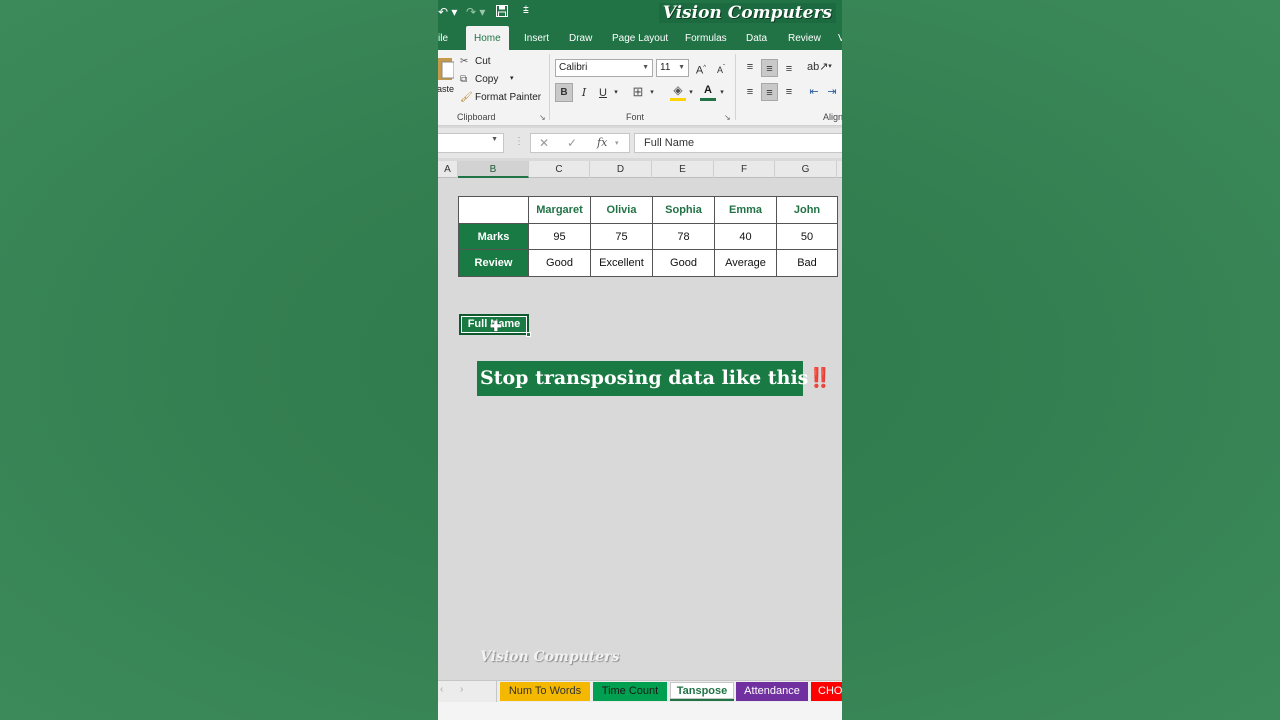 The image size is (1280, 720). What do you see at coordinates (769, 92) in the screenshot?
I see `align-center-icon: ≡` at bounding box center [769, 92].